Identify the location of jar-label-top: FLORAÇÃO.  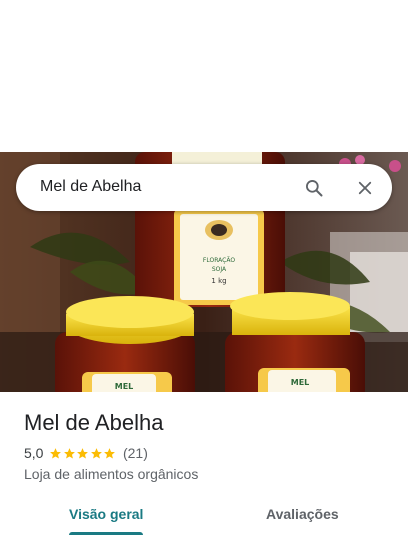
(219, 260).